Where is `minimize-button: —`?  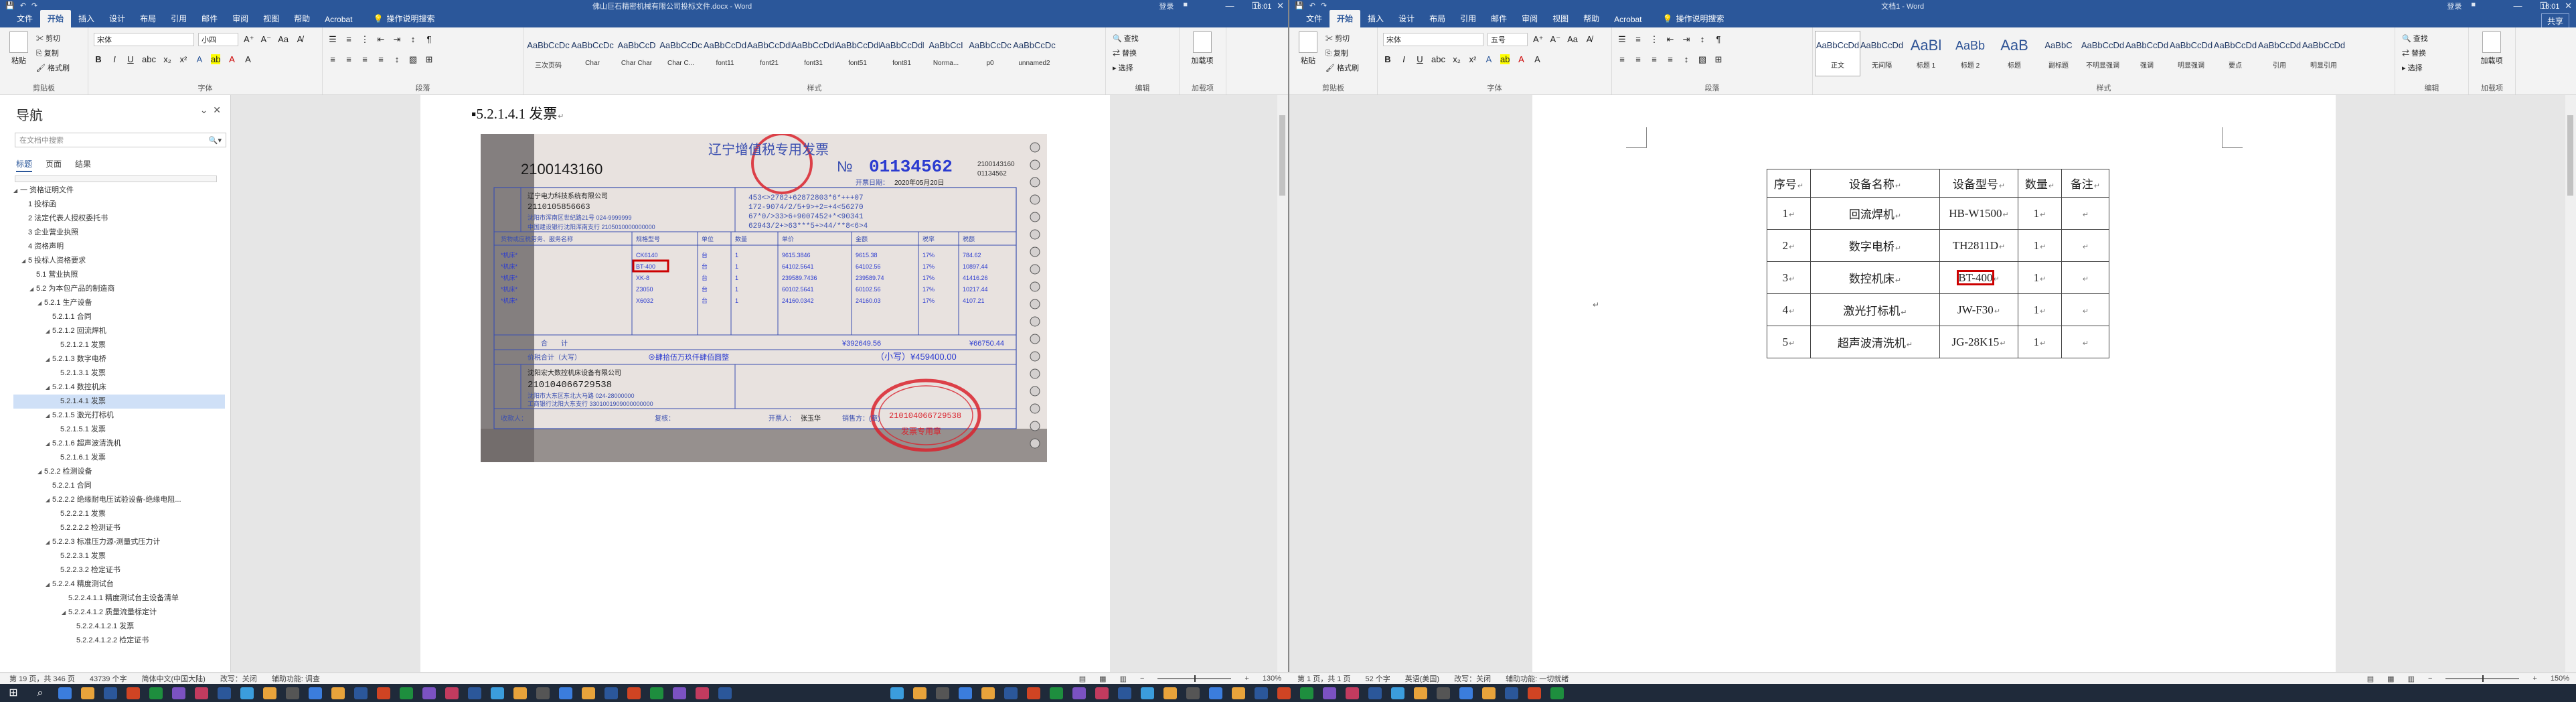 minimize-button: — is located at coordinates (2518, 6).